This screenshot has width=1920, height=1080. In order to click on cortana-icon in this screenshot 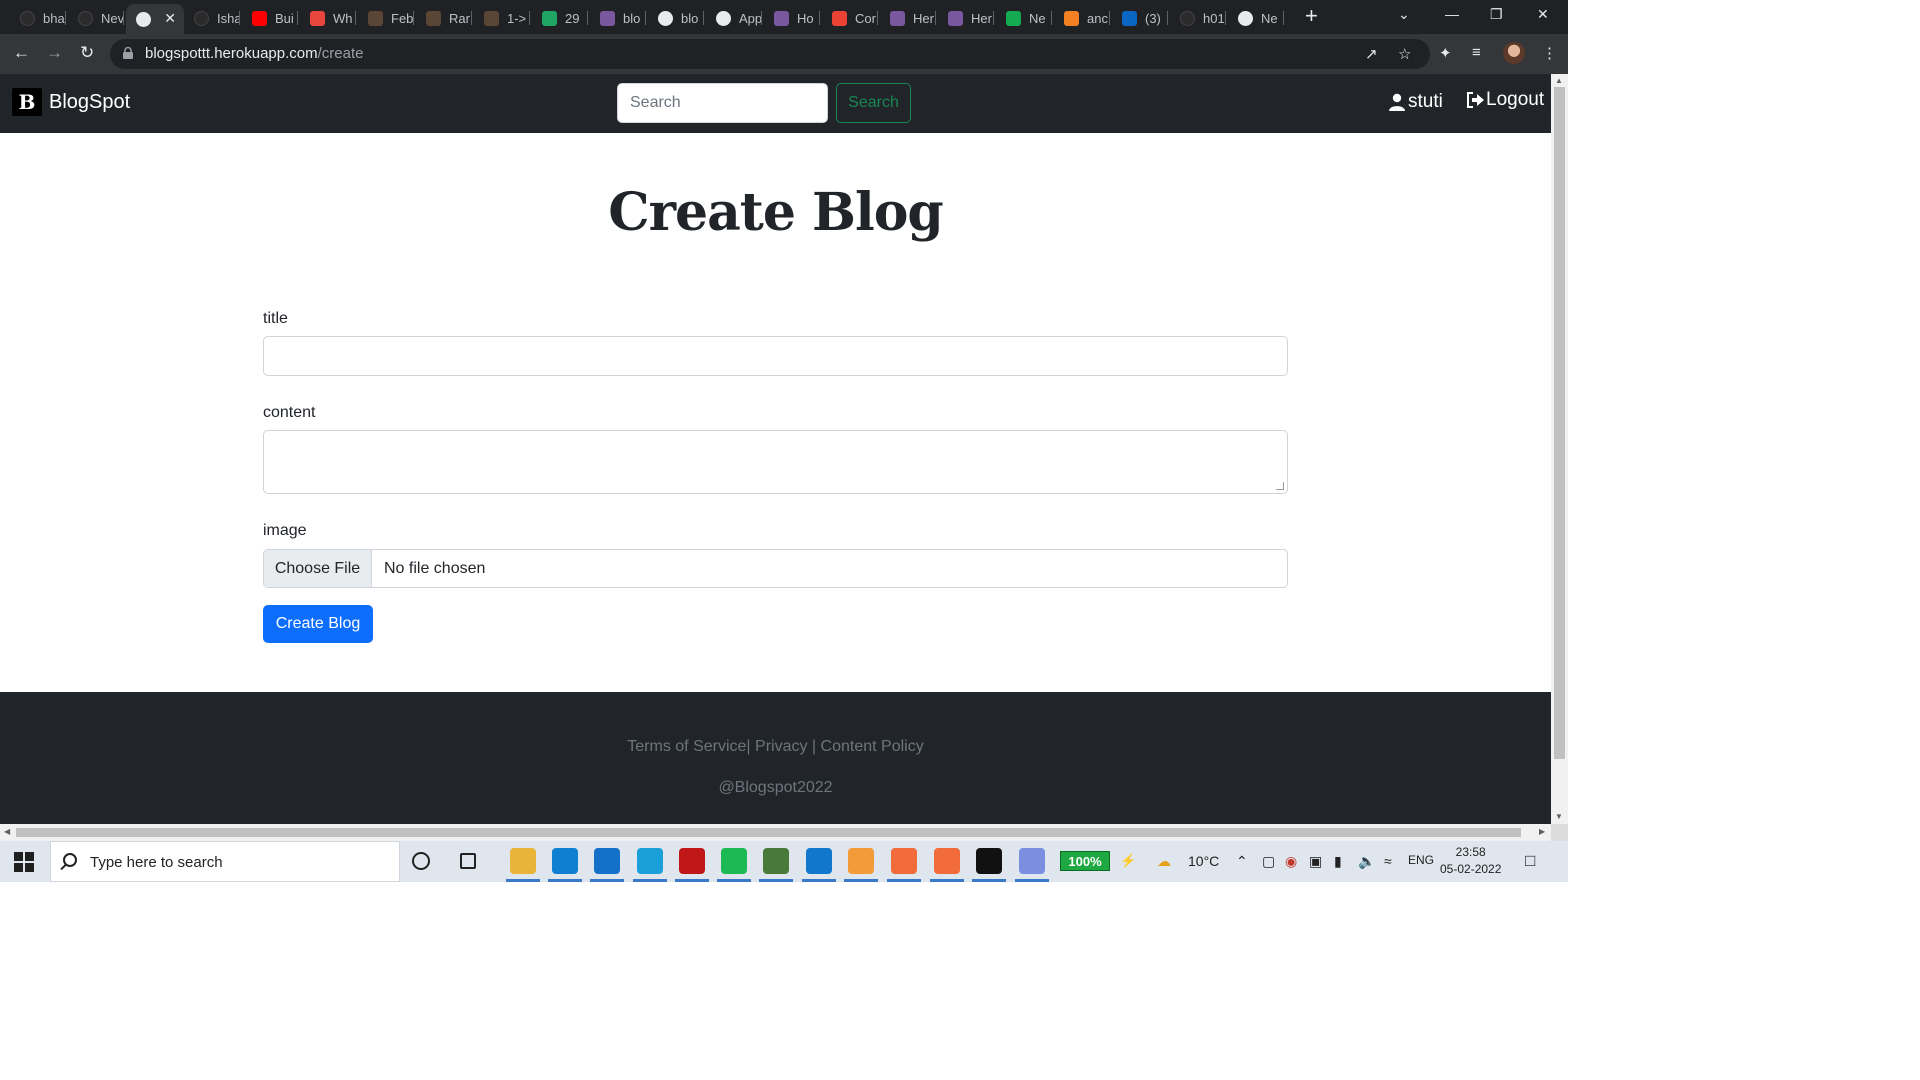, I will do `click(421, 861)`.